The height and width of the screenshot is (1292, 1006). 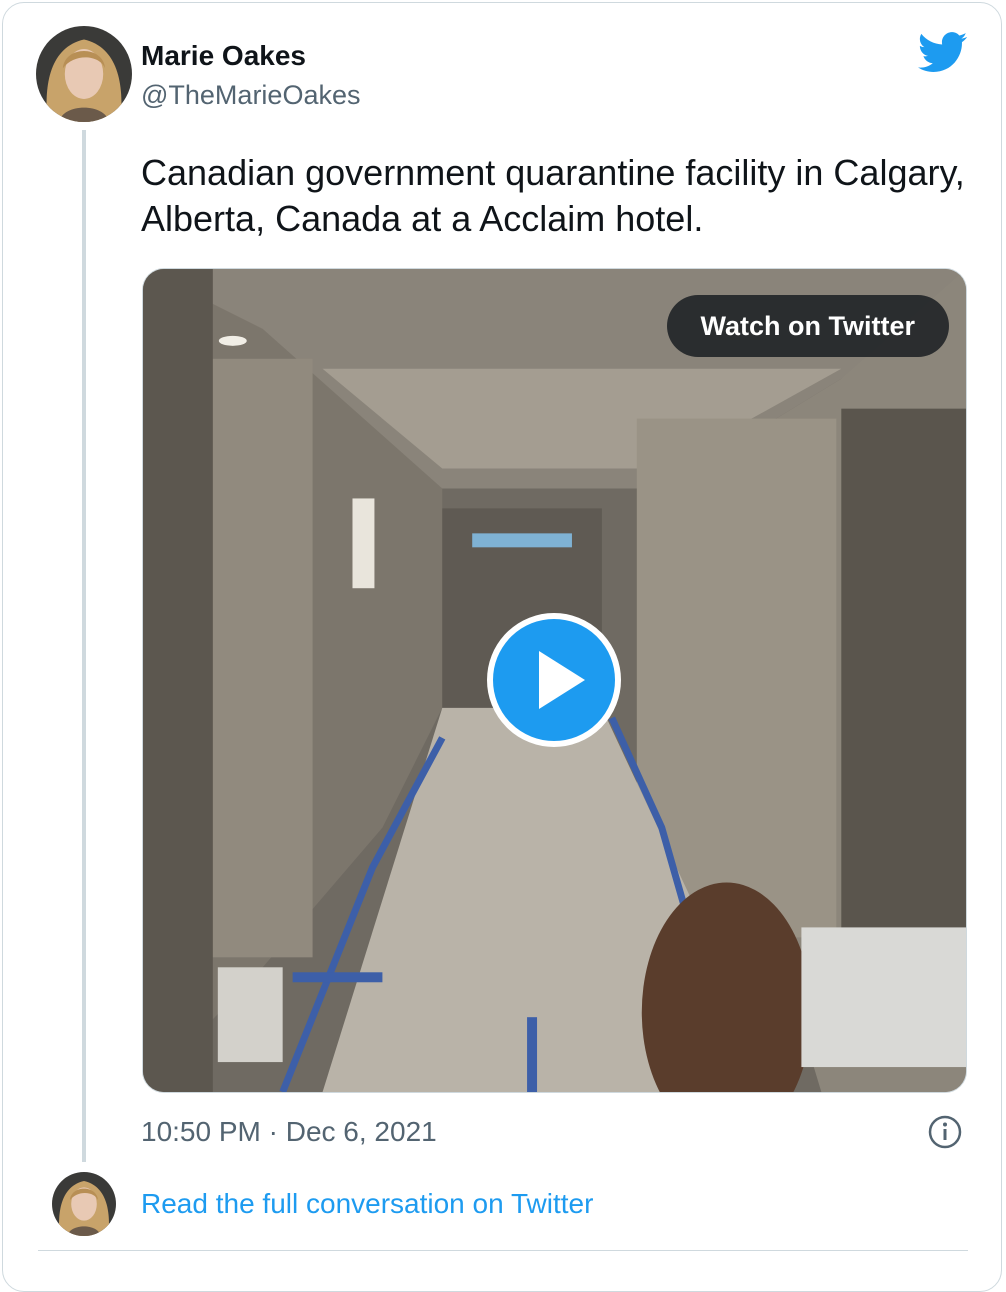 I want to click on thread-line, so click(x=84, y=646).